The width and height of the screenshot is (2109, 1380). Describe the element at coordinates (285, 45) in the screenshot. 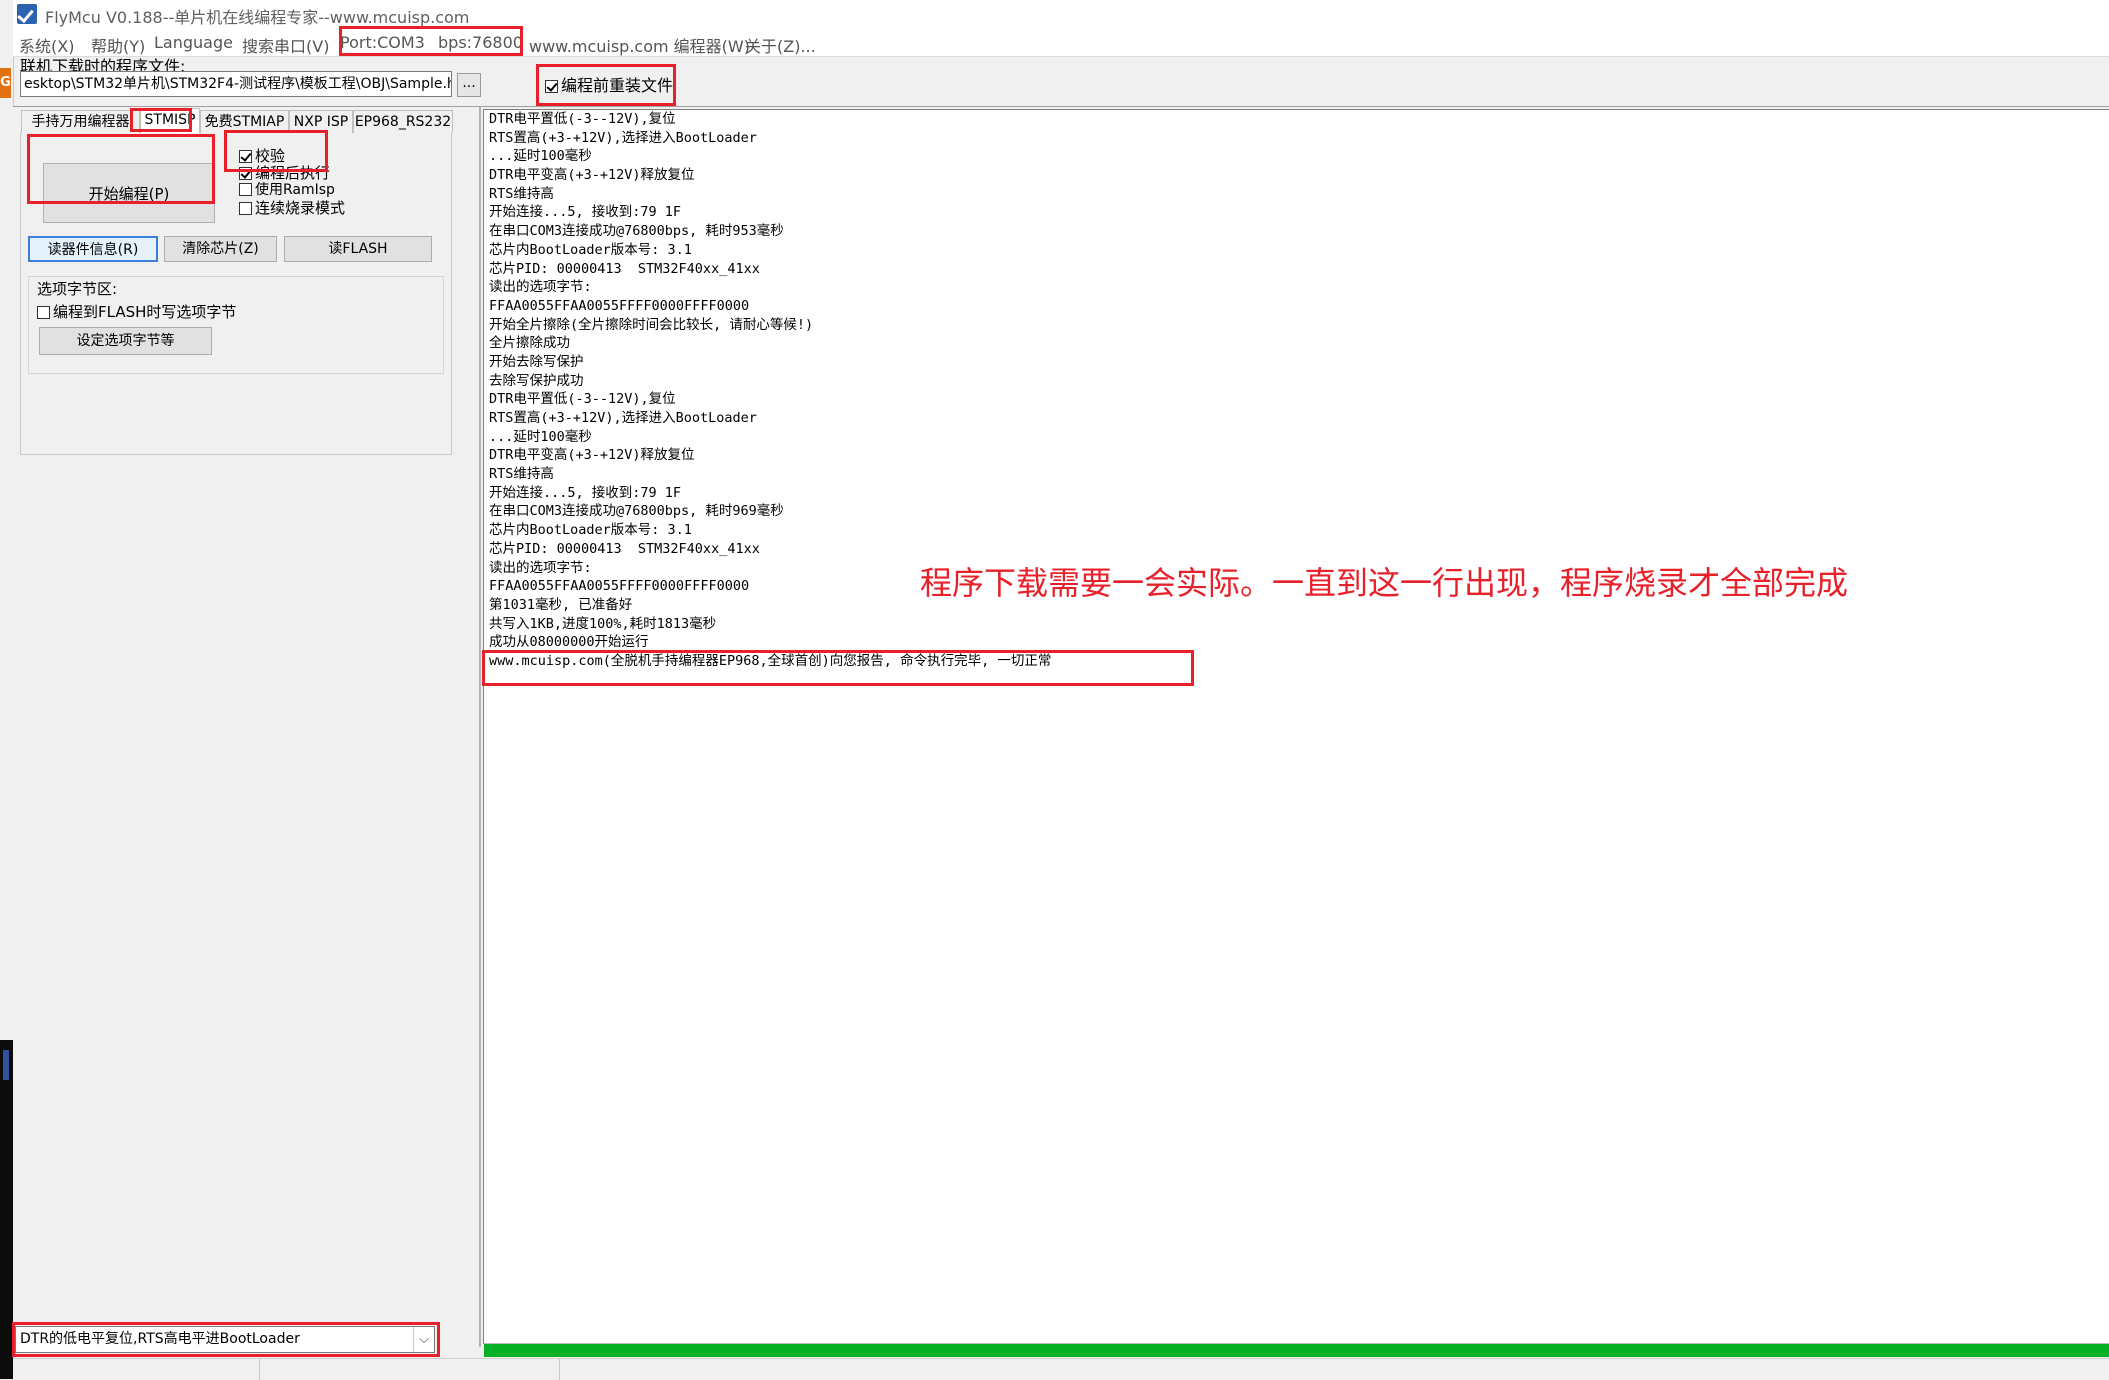

I see `menu-search-port: 搜索串口(V)` at that location.